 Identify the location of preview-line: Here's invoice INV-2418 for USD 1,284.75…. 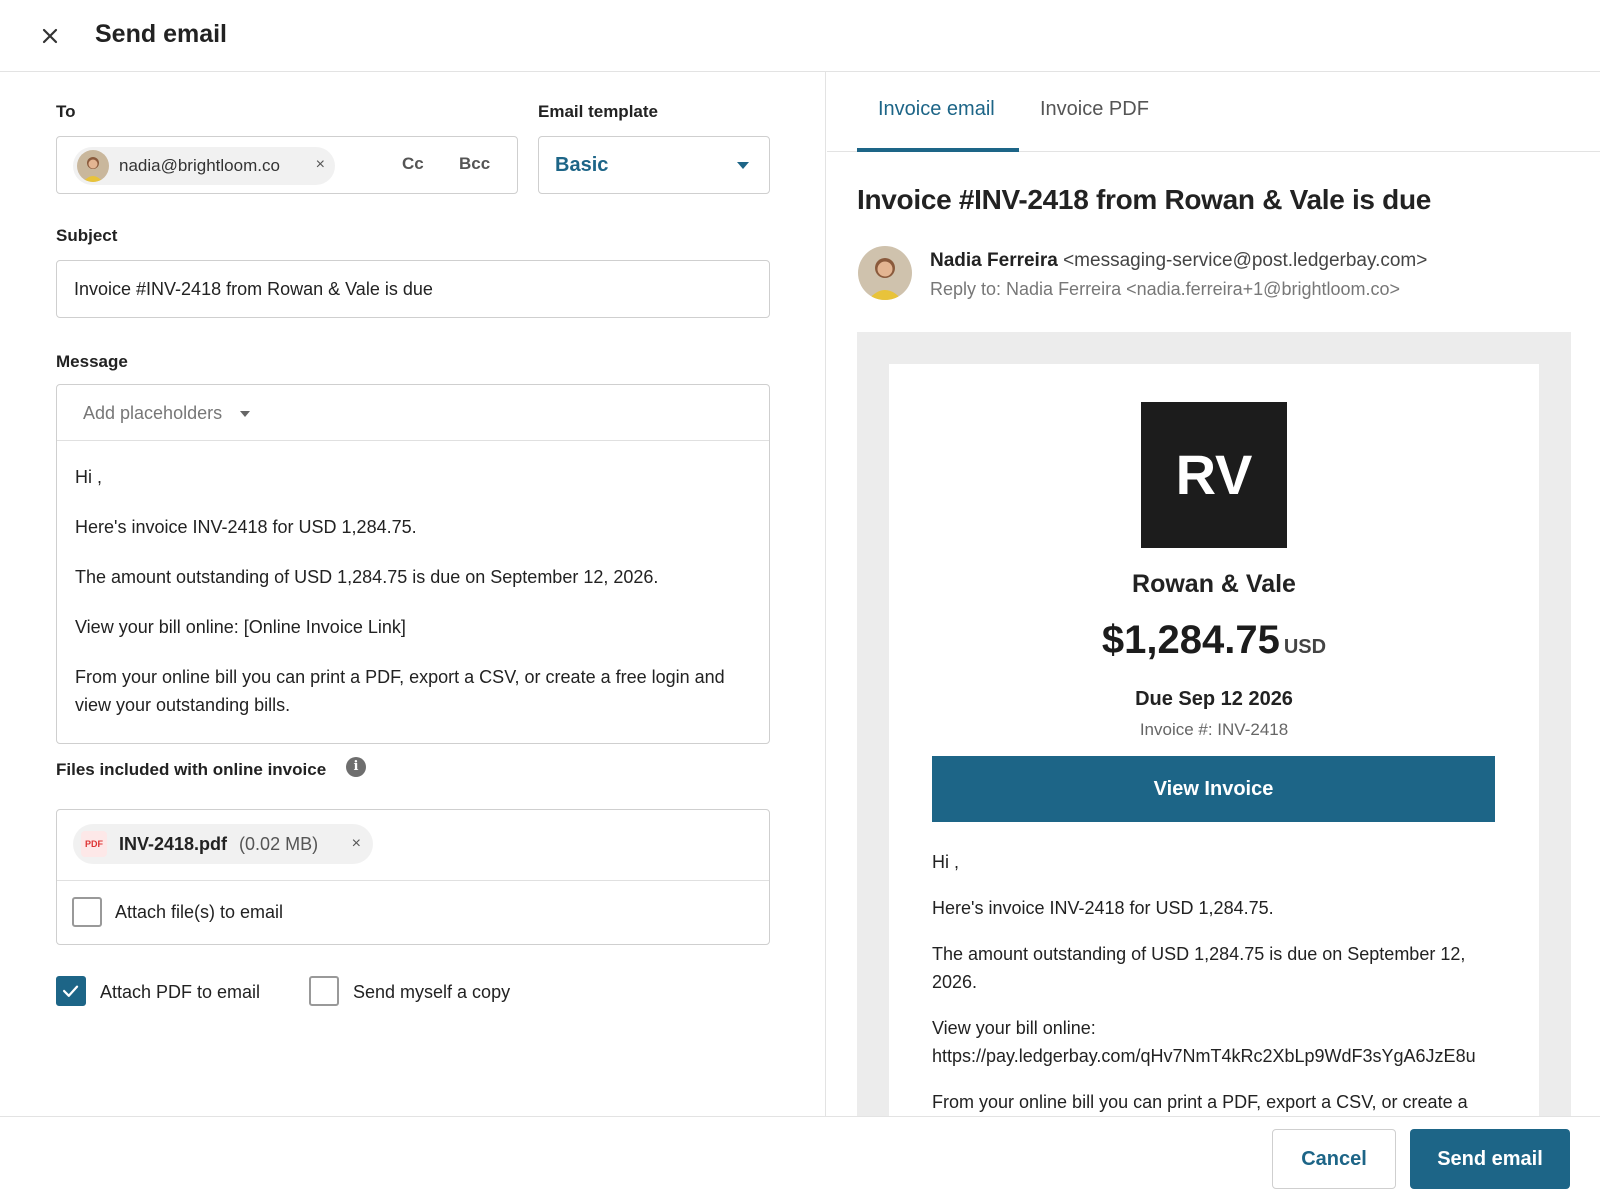
(1103, 908).